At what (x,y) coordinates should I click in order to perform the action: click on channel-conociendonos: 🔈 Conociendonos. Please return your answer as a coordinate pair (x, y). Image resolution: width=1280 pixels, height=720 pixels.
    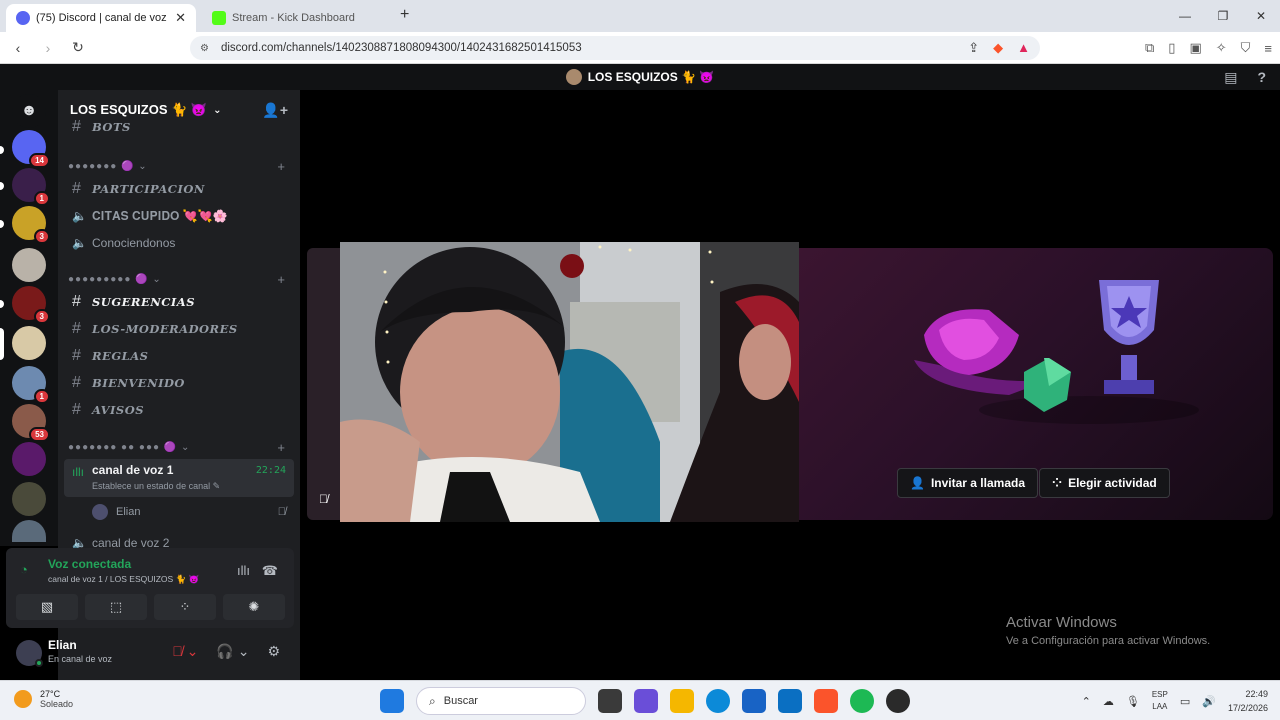
    Looking at the image, I should click on (179, 243).